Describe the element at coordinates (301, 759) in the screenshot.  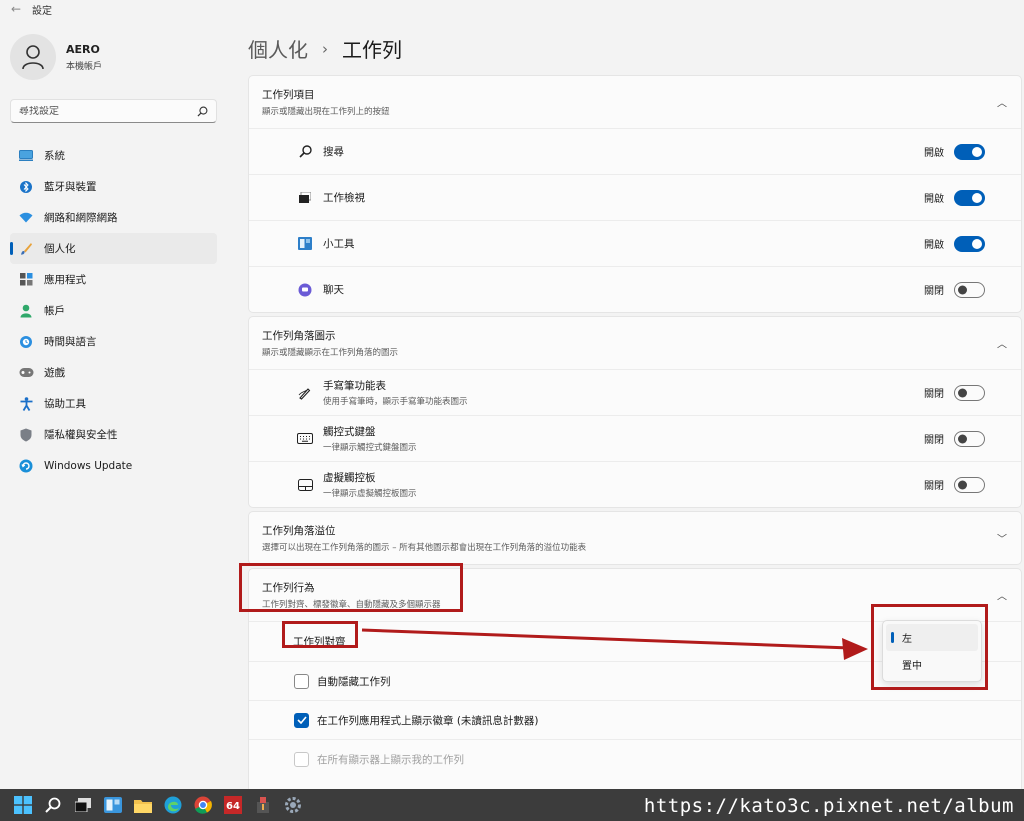
I see `all-displays-checkbox` at that location.